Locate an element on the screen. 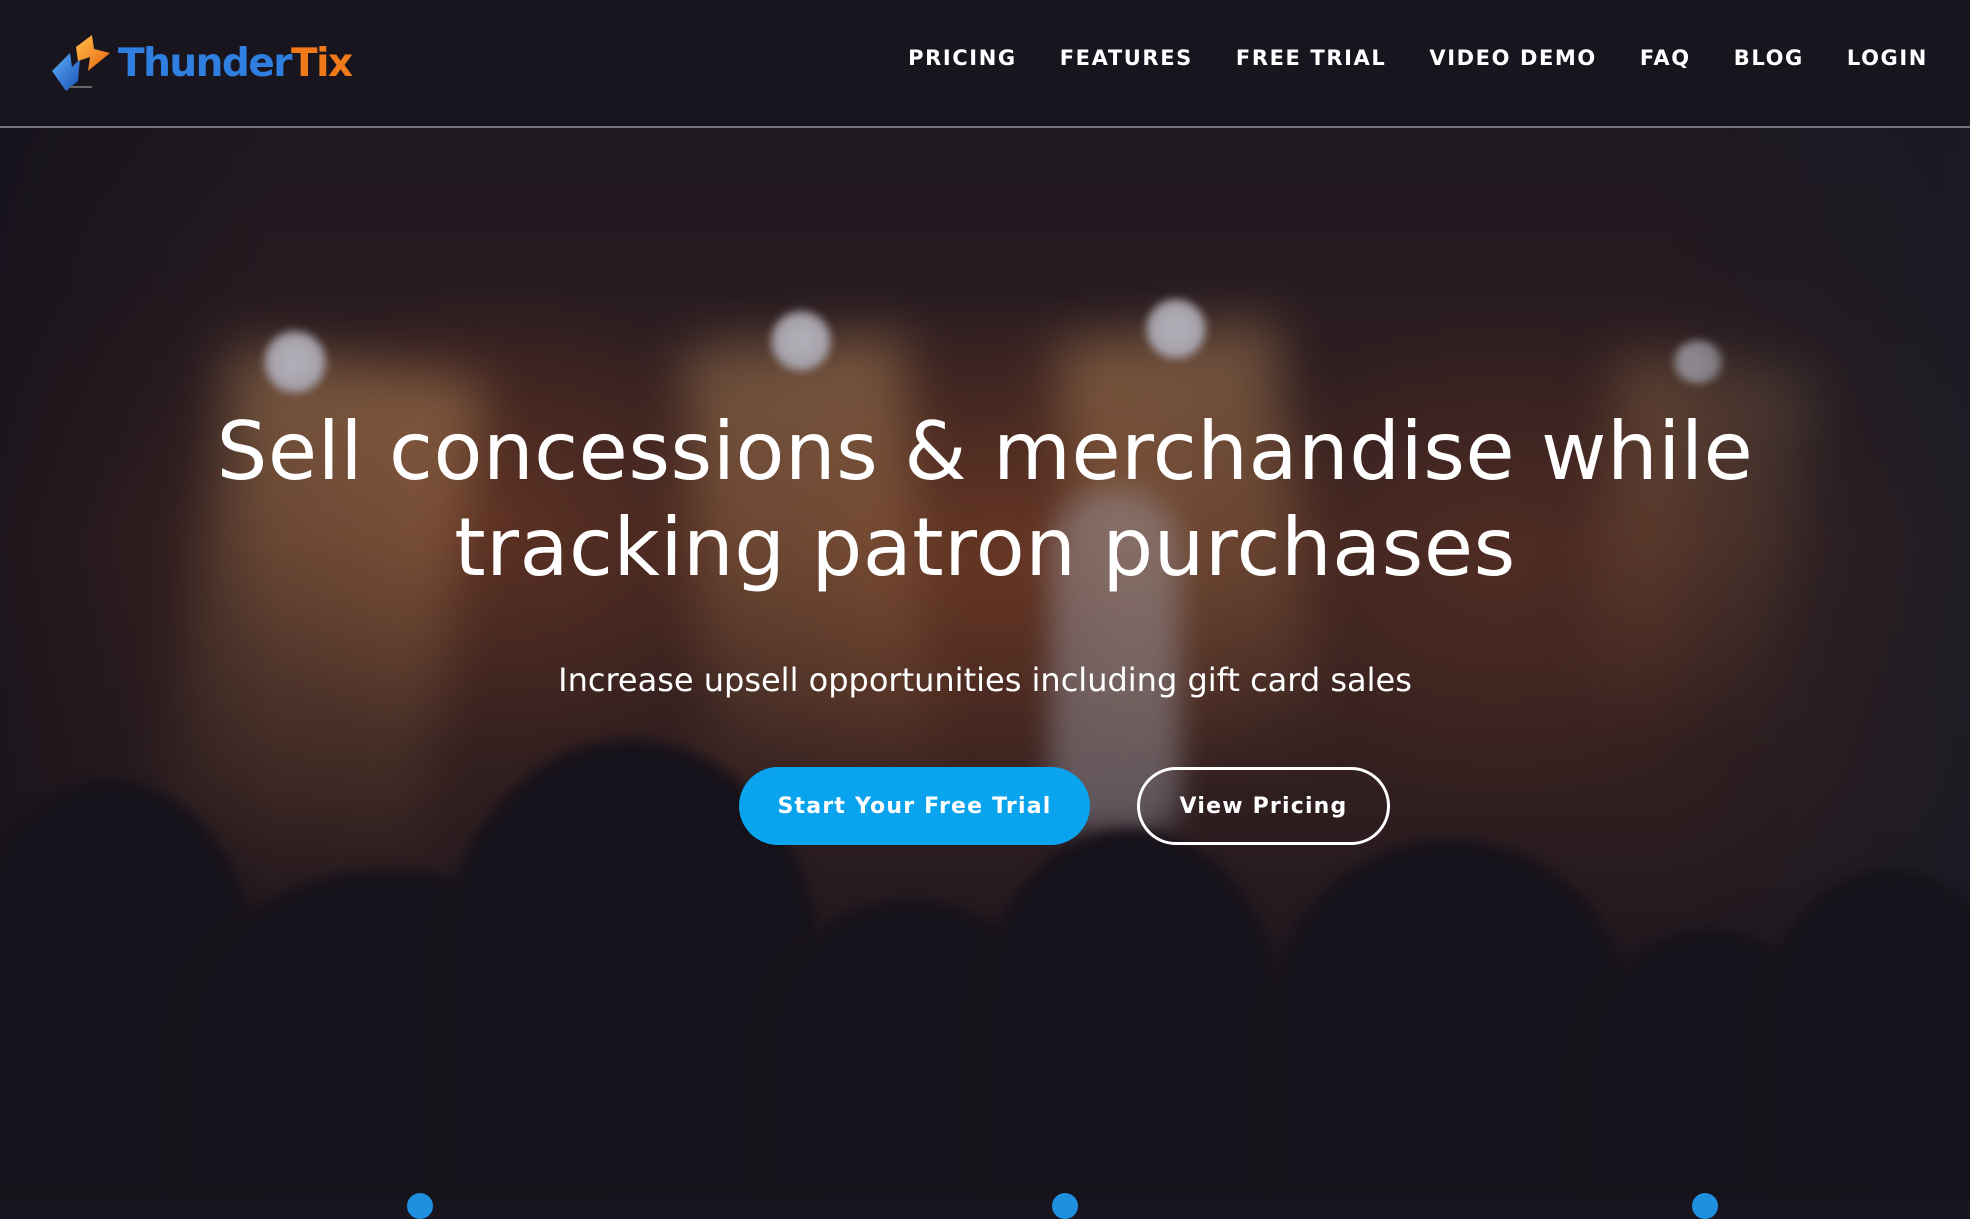 The height and width of the screenshot is (1219, 1970). headline-line-1: Sell concessions & merchandise while is located at coordinates (985, 451).